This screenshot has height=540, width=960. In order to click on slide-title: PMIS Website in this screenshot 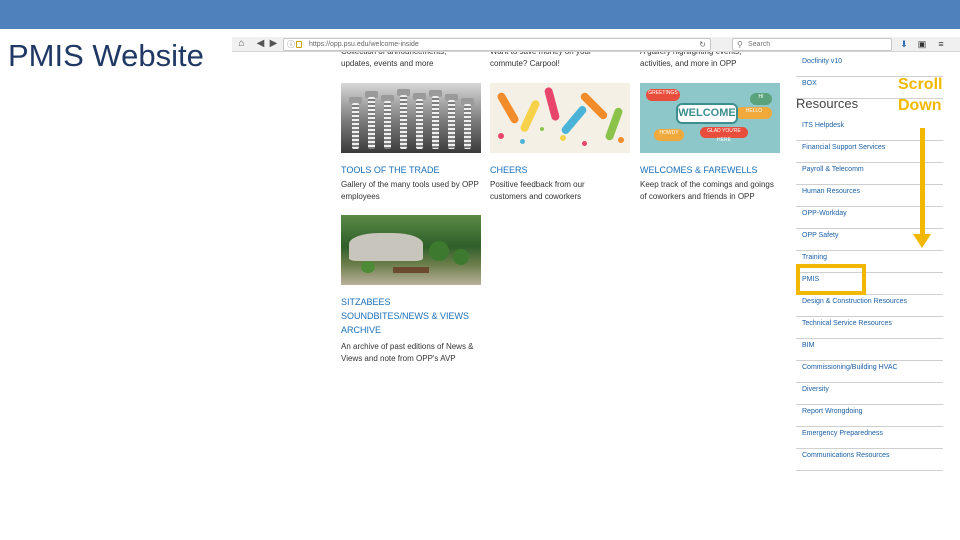, I will do `click(106, 55)`.